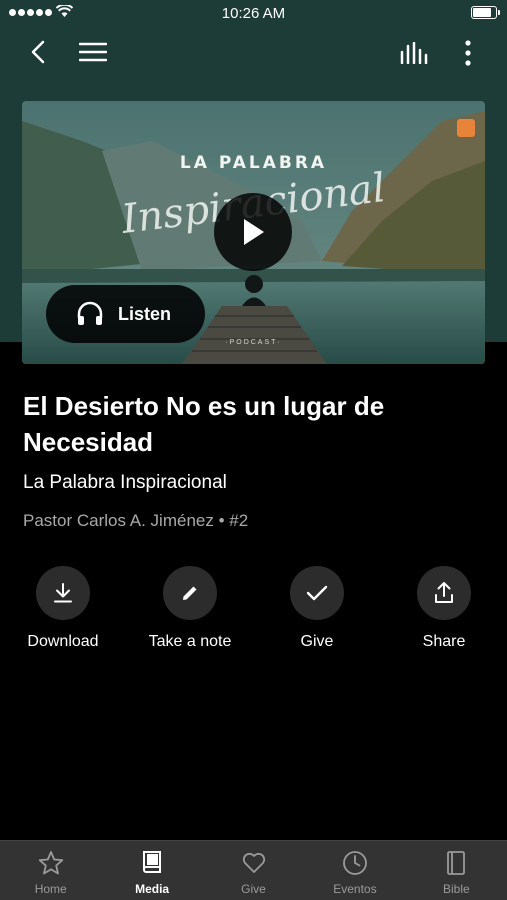 Image resolution: width=507 pixels, height=900 pixels. Describe the element at coordinates (355, 889) in the screenshot. I see `tab-eventos-label: Eventos` at that location.